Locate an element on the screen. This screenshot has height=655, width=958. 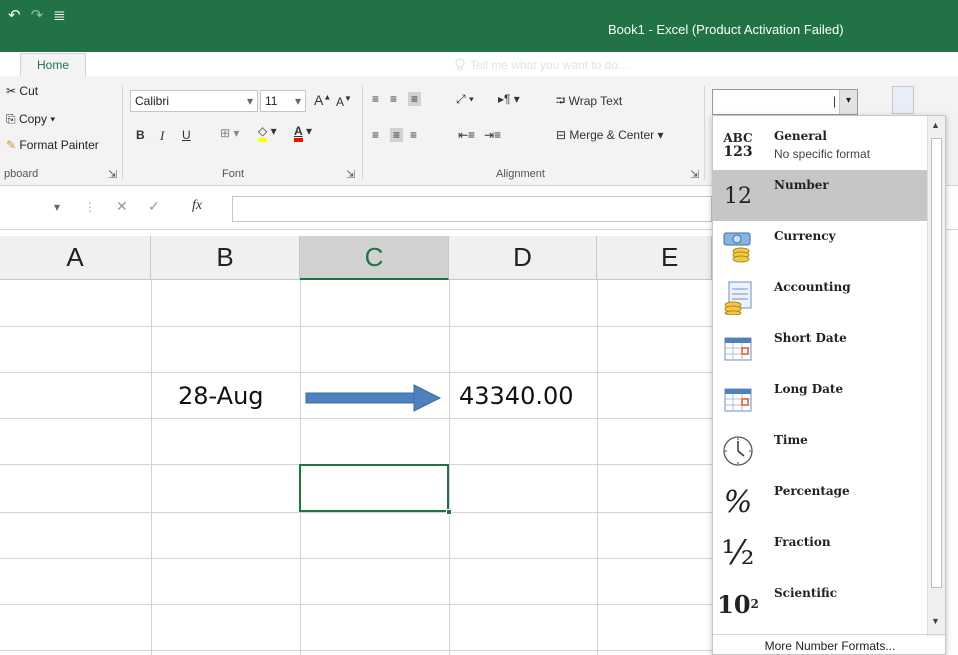
quick-access-toolbar: ↶ ↷ ≣ is located at coordinates (37, 15).